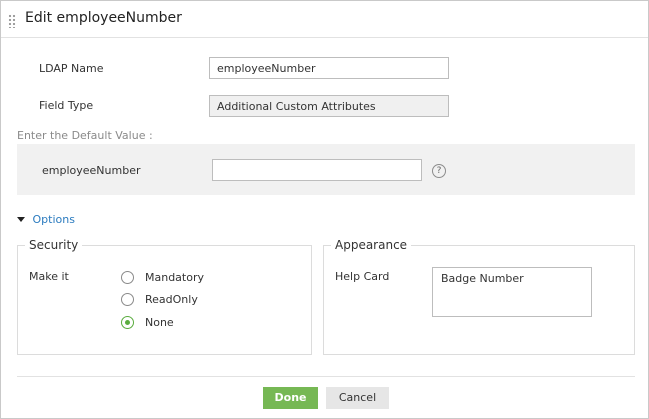 This screenshot has height=419, width=649. I want to click on radio-mandatory-label: Mandatory, so click(175, 277).